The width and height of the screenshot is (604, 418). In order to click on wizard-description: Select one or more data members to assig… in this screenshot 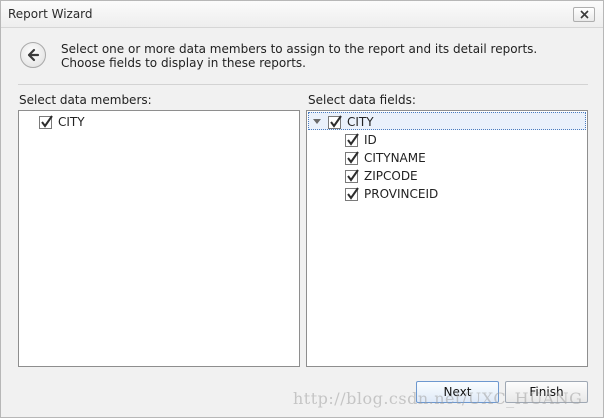, I will do `click(299, 56)`.